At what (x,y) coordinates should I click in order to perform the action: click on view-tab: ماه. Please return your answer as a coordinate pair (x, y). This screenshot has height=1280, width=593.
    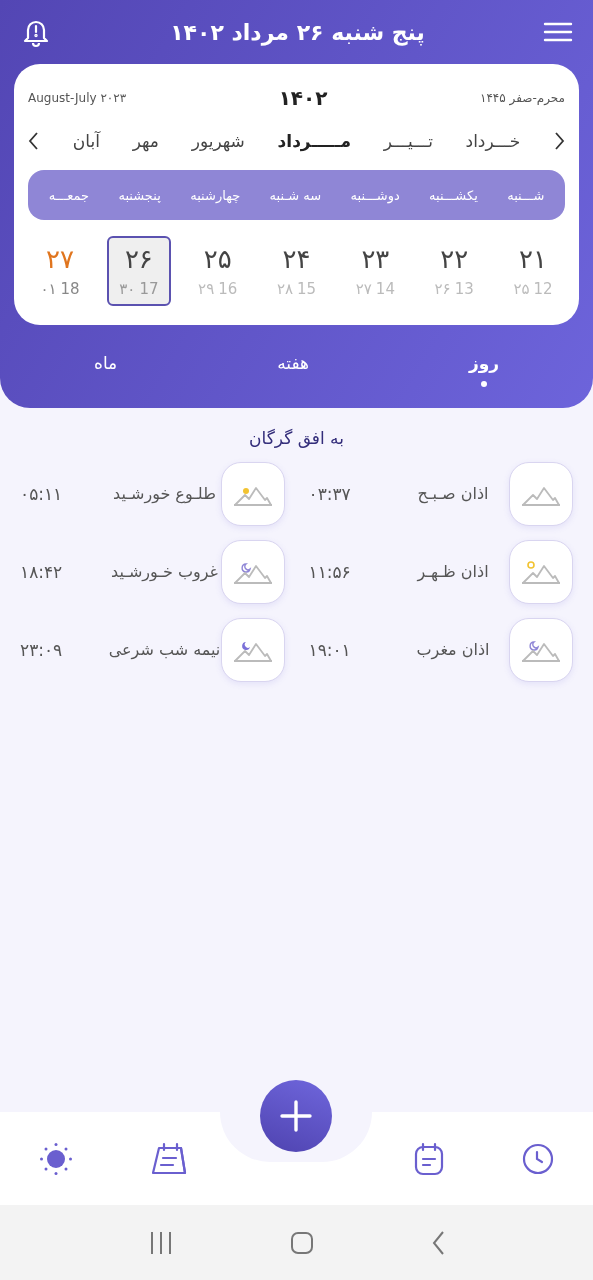
    Looking at the image, I should click on (106, 370).